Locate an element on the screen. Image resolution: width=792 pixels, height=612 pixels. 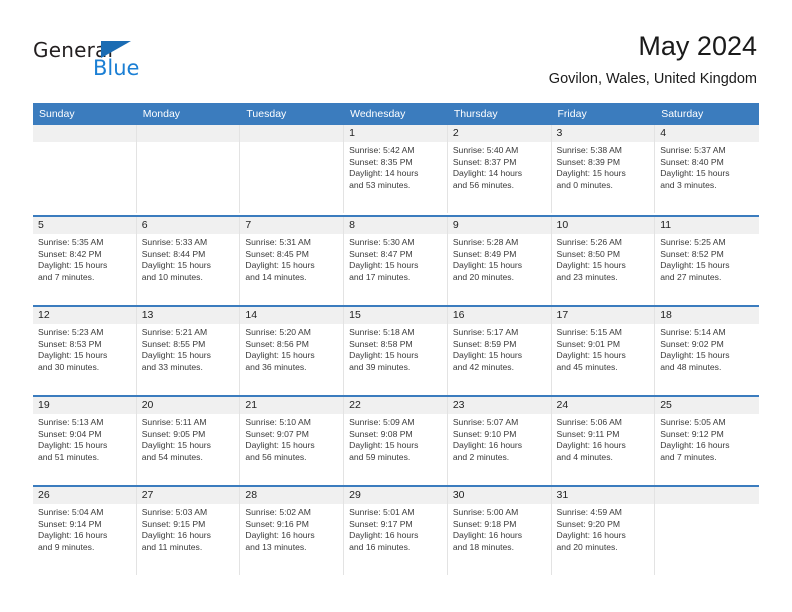
day-number: 10 is located at coordinates (603, 225).